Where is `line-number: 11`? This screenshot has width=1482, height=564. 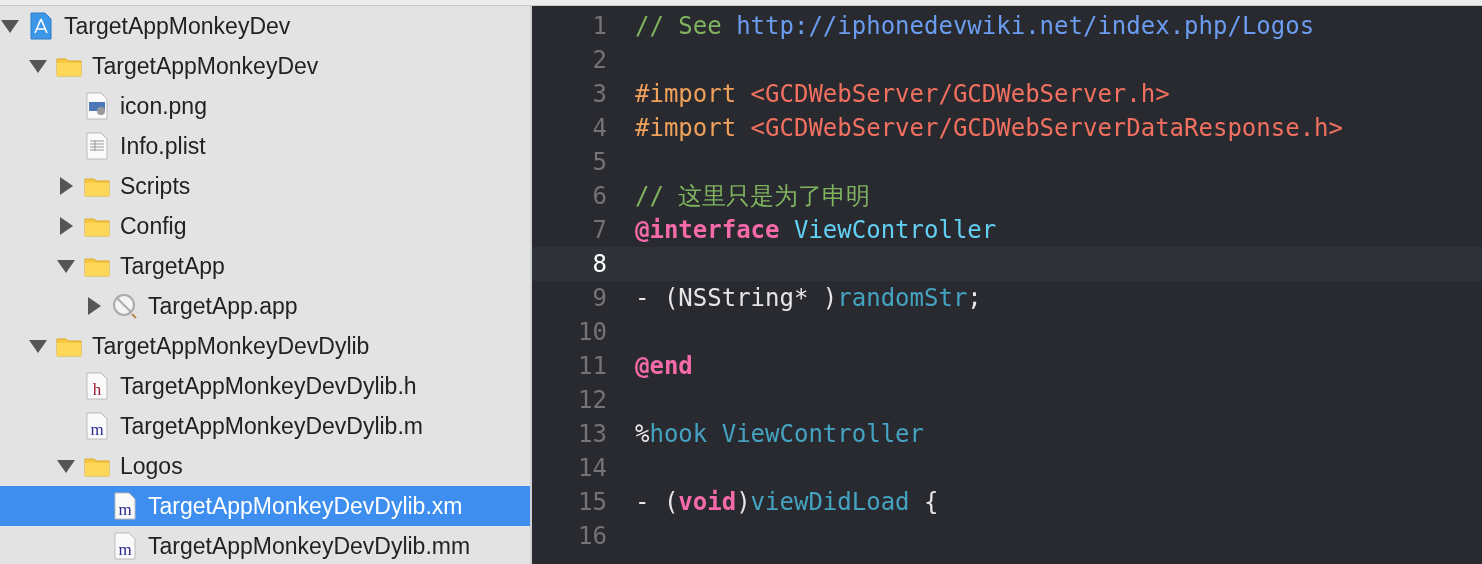 line-number: 11 is located at coordinates (592, 366).